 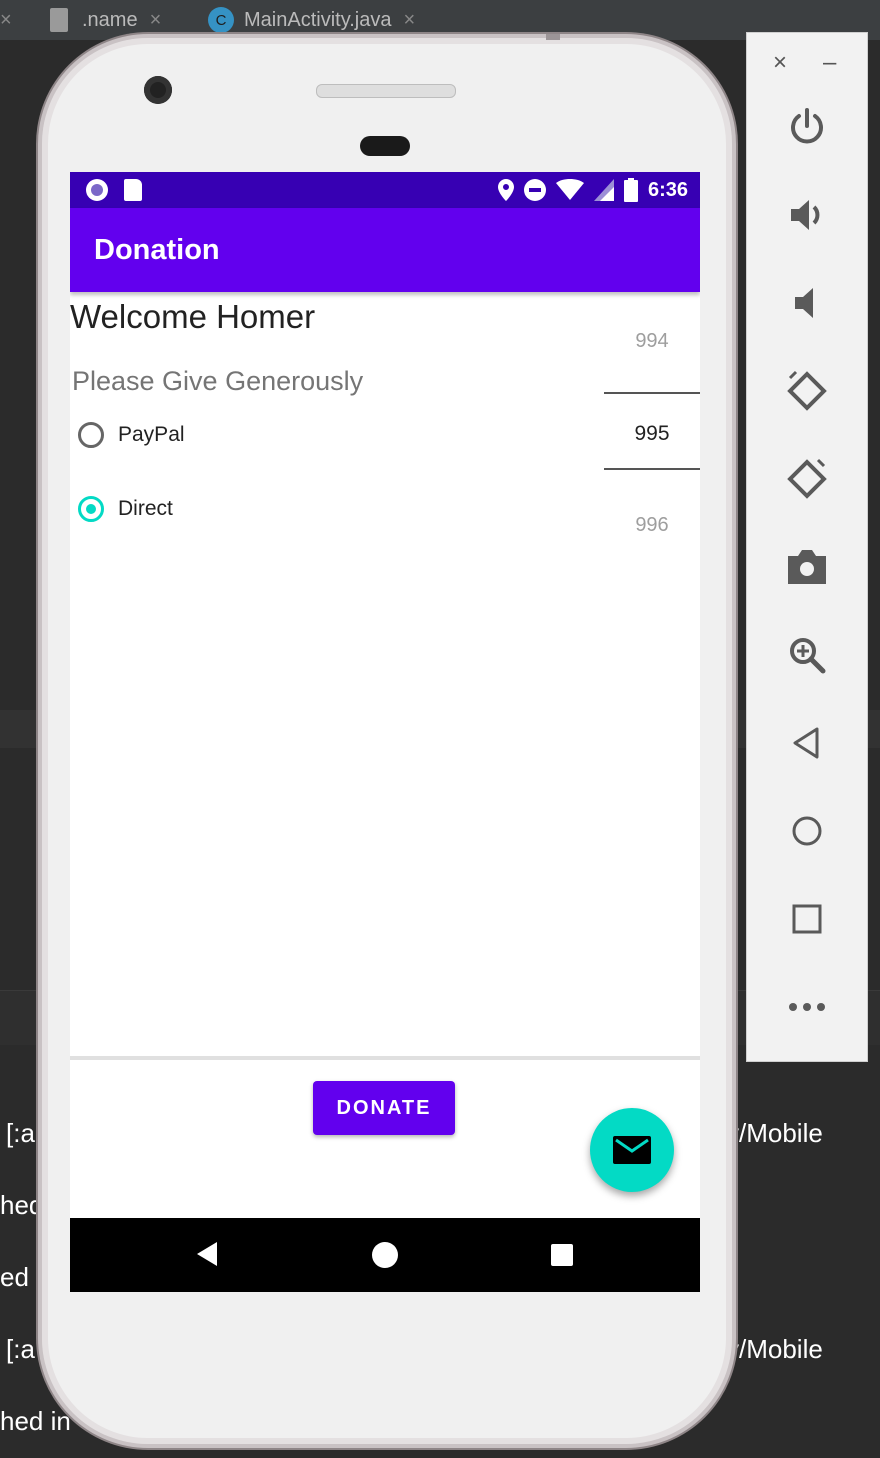 I want to click on clock: 6:36, so click(x=667, y=189).